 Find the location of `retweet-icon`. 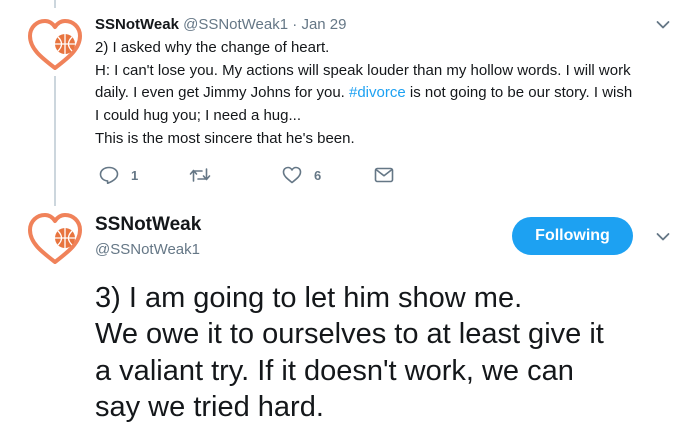

retweet-icon is located at coordinates (200, 175).